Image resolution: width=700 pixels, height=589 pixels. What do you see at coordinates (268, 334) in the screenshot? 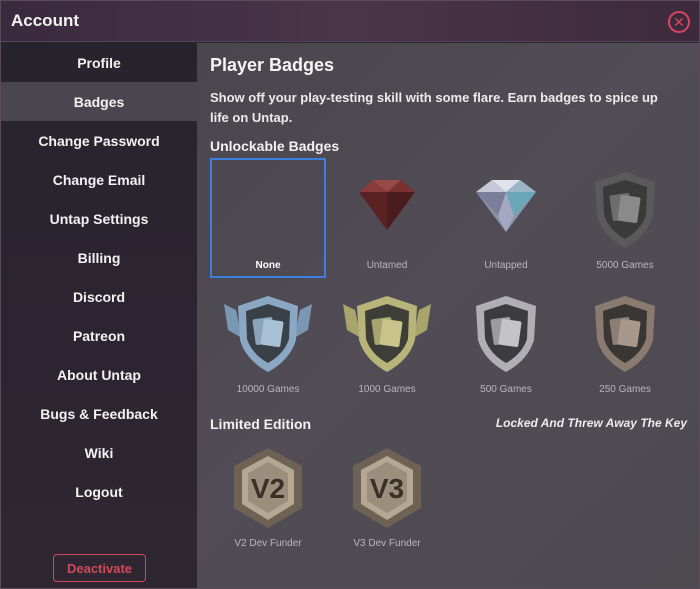
I see `blue-winged-shield-cards-icon` at bounding box center [268, 334].